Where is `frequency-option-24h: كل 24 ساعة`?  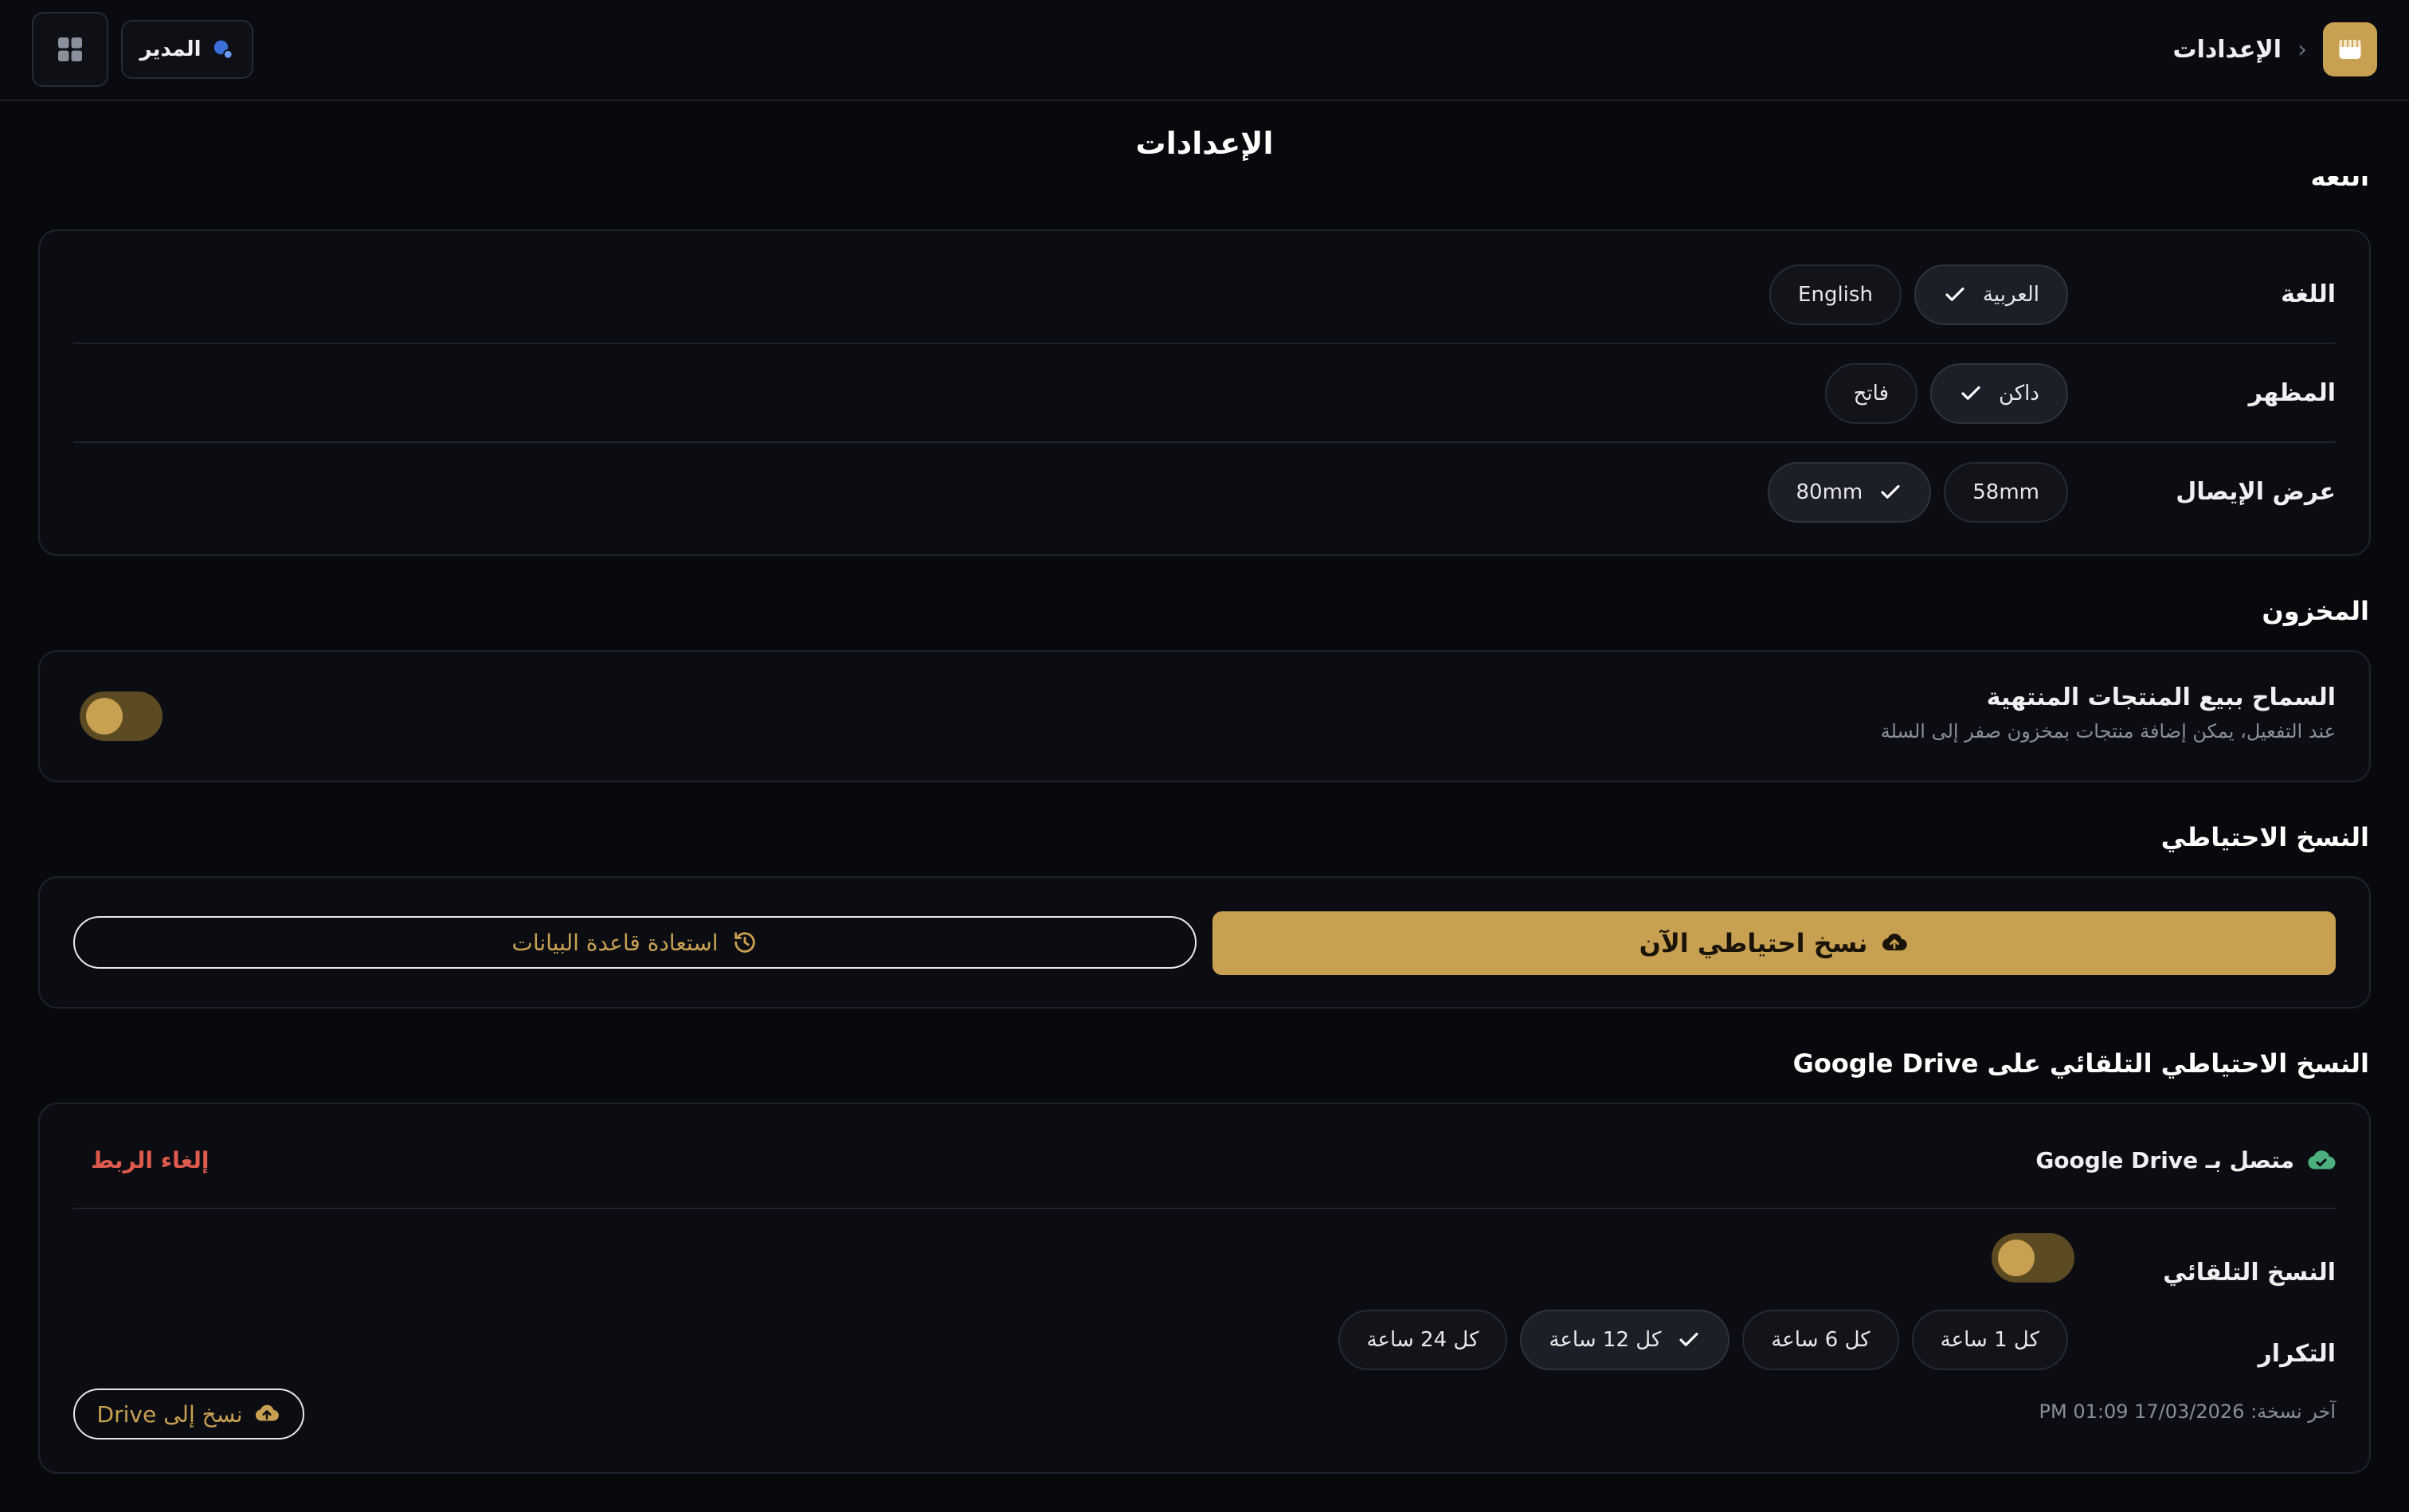
frequency-option-24h: كل 24 ساعة is located at coordinates (1423, 1340).